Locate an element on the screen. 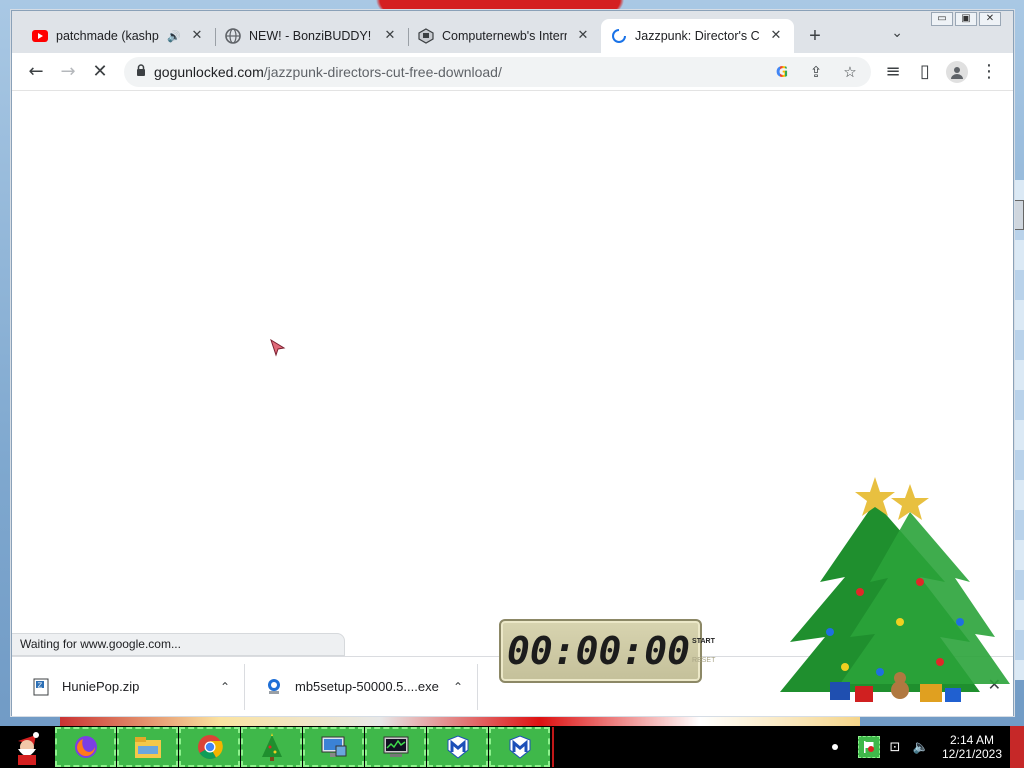  zip-file-icon: Z is located at coordinates (41, 687).